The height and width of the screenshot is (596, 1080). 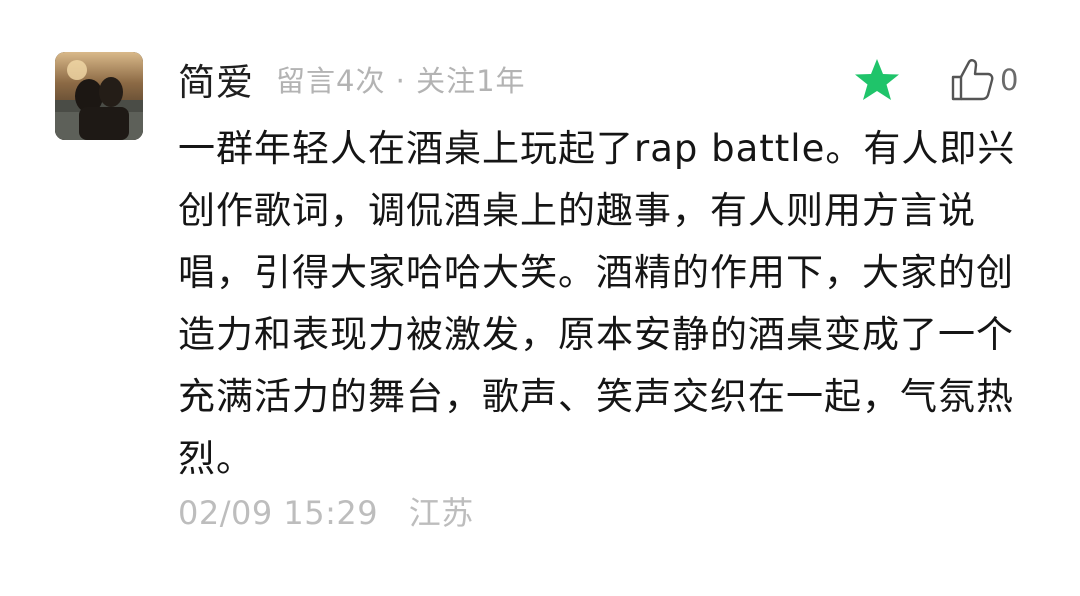 I want to click on avatar, so click(x=99, y=96).